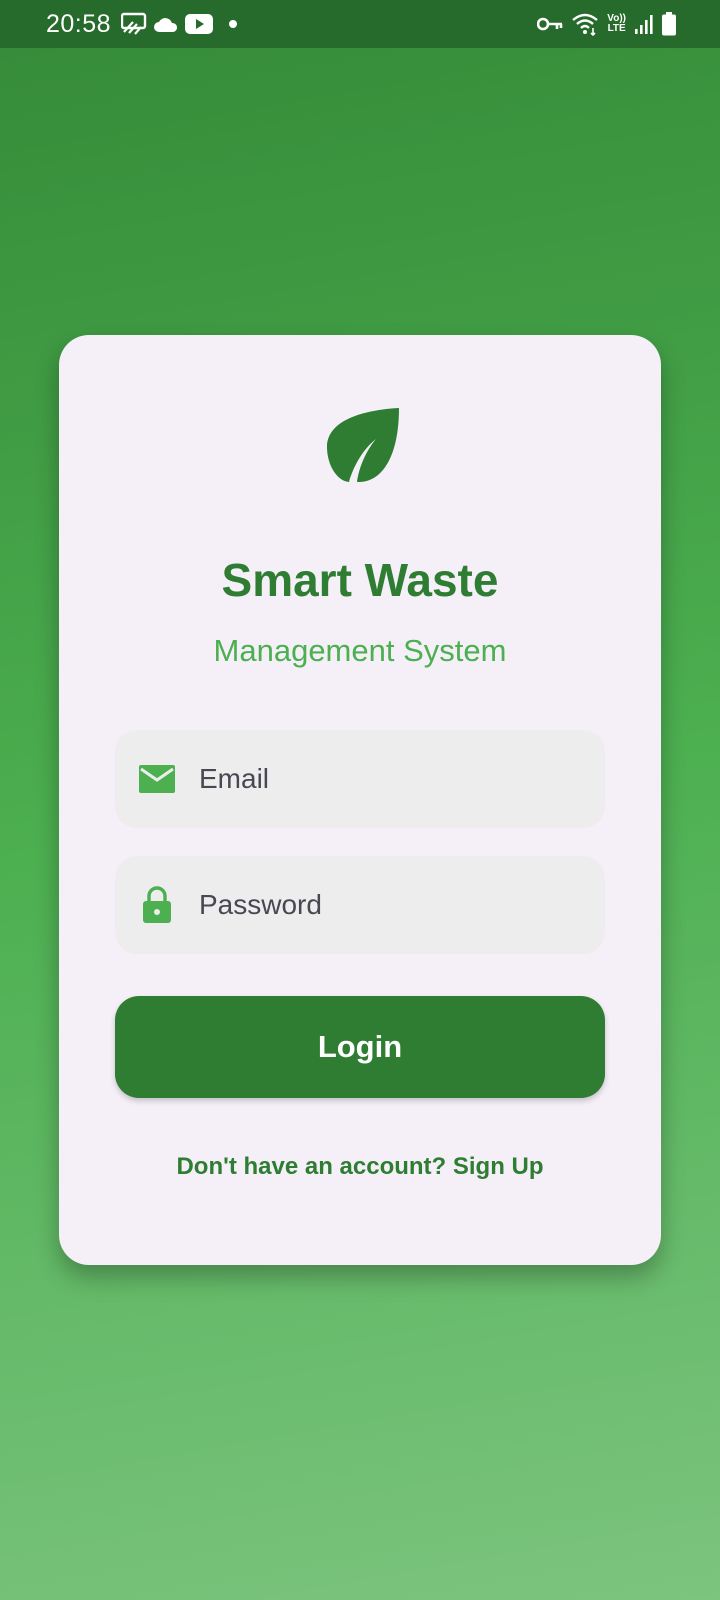 This screenshot has height=1600, width=720. Describe the element at coordinates (616, 28) in the screenshot. I see `volte-bottom-label: LTE` at that location.